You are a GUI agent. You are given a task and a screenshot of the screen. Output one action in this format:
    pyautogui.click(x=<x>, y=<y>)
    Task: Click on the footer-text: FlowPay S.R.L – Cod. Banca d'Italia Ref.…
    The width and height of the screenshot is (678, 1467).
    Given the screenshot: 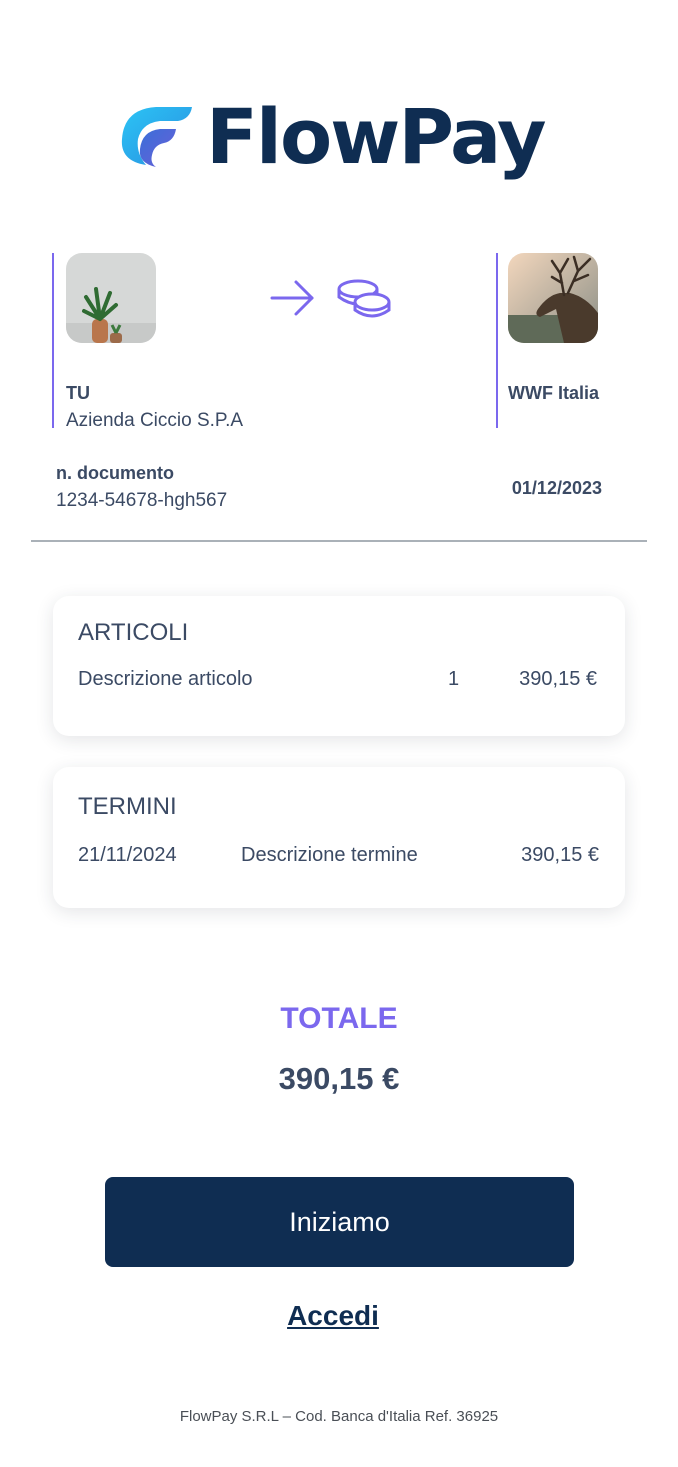 What is the action you would take?
    pyautogui.click(x=339, y=1416)
    